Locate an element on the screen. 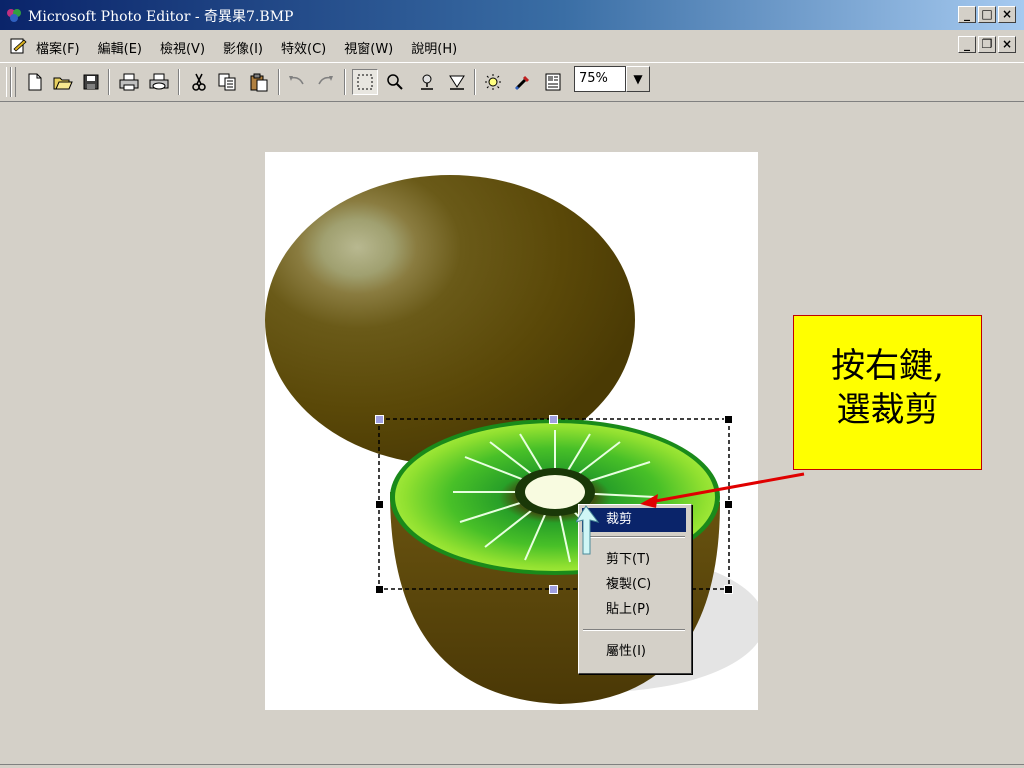  doc-close-button: × is located at coordinates (1007, 44).